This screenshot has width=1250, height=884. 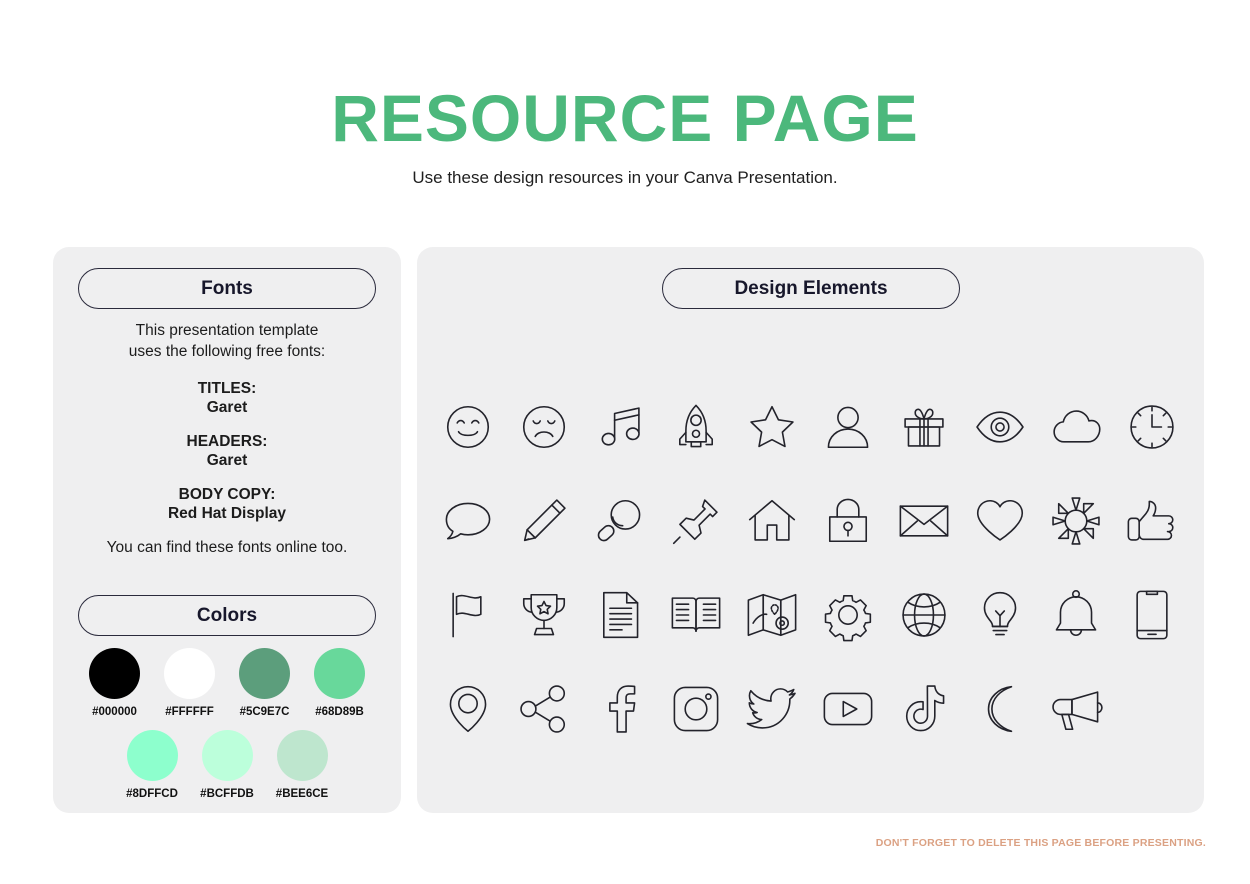 I want to click on font-role-headers: HEADERS:, so click(x=227, y=441).